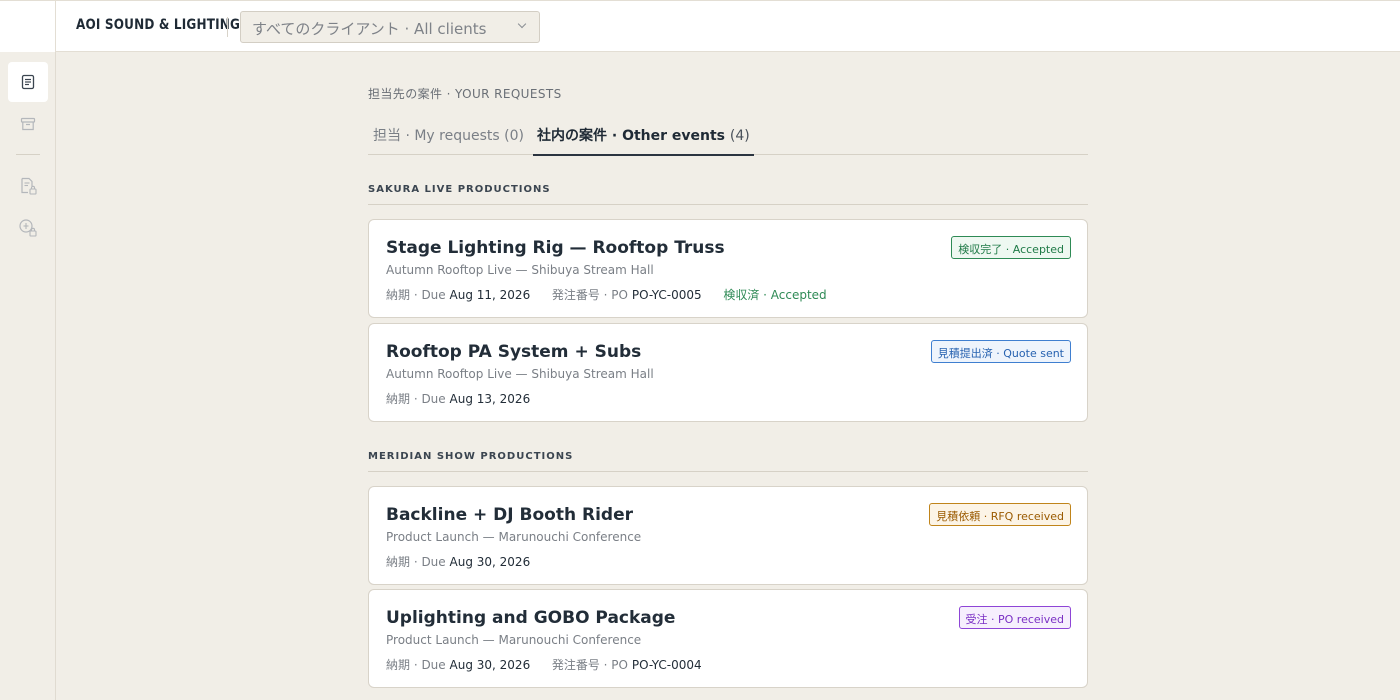  What do you see at coordinates (490, 399) in the screenshot?
I see `due-date: Aug 13, 2026` at bounding box center [490, 399].